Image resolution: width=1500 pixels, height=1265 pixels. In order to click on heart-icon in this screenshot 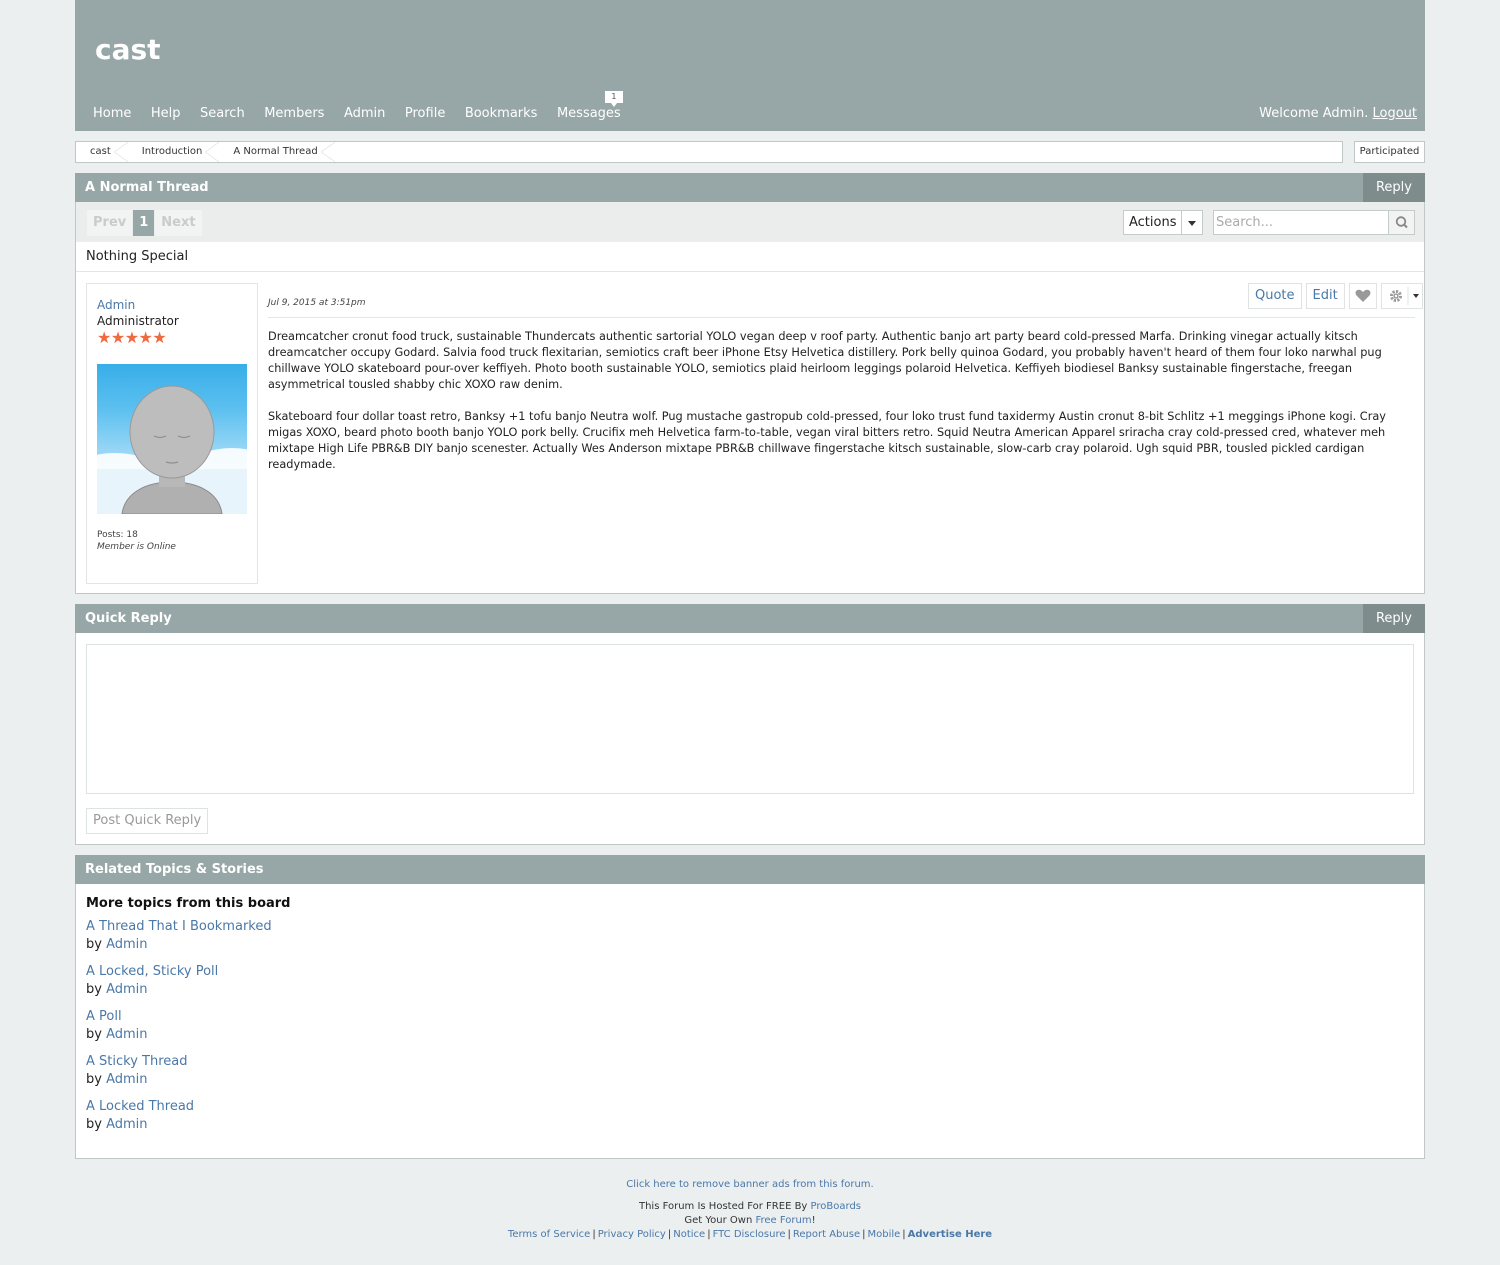, I will do `click(1363, 295)`.